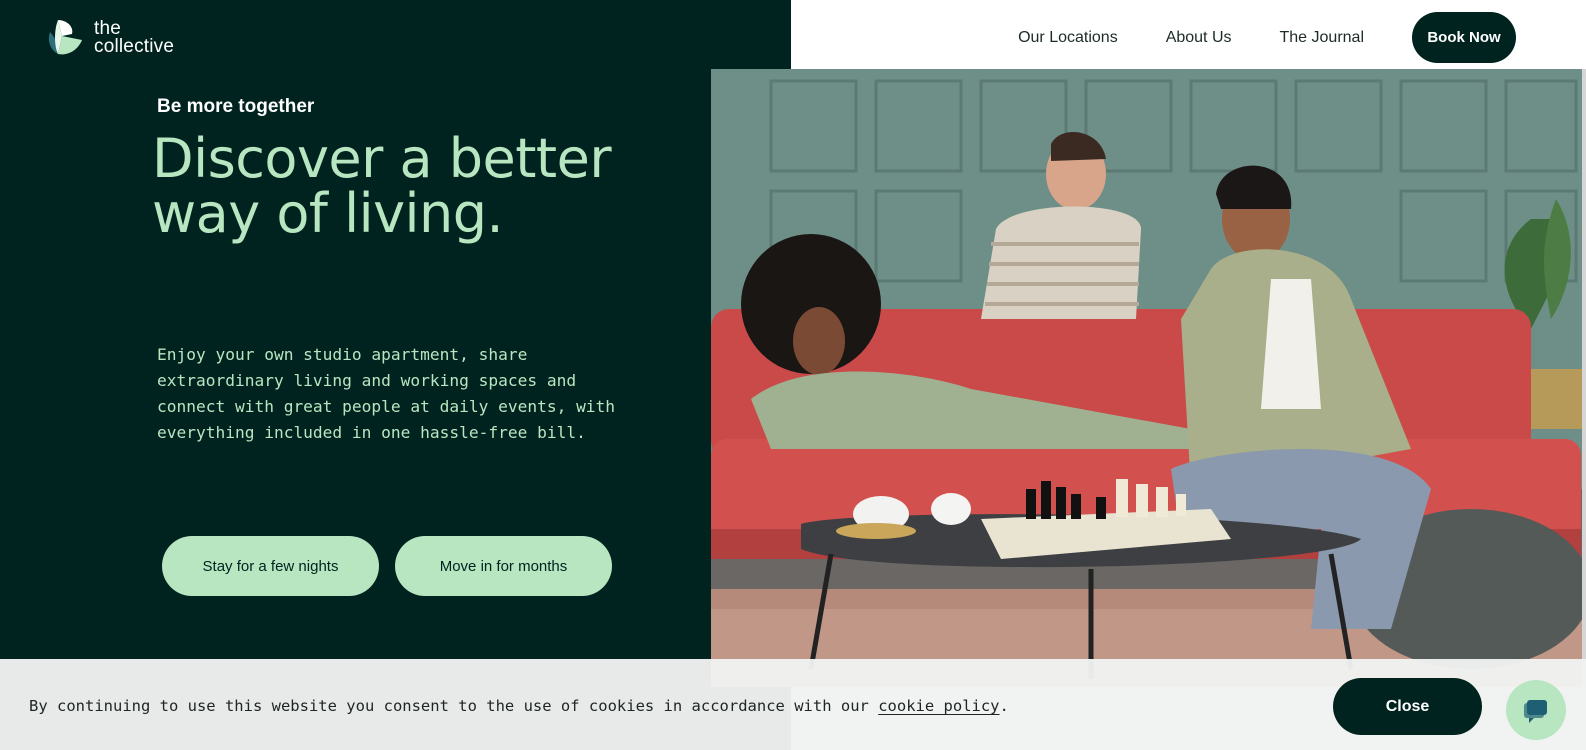 Image resolution: width=1586 pixels, height=750 pixels. I want to click on stay-few-nights-button: Stay for a few nights, so click(270, 566).